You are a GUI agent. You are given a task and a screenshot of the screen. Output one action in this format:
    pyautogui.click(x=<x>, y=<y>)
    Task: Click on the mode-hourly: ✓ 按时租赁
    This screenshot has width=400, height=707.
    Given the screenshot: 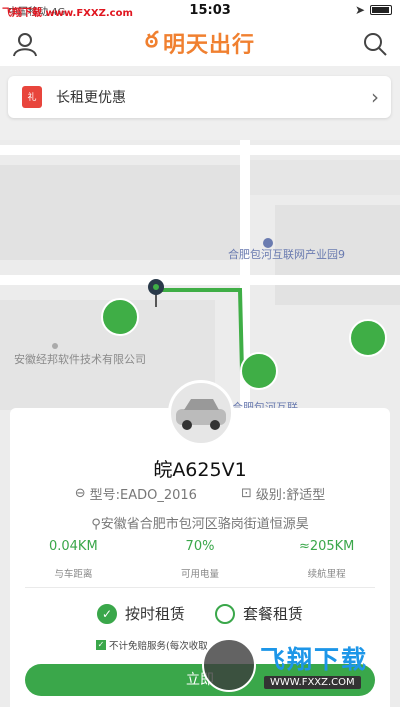 What is the action you would take?
    pyautogui.click(x=140, y=613)
    